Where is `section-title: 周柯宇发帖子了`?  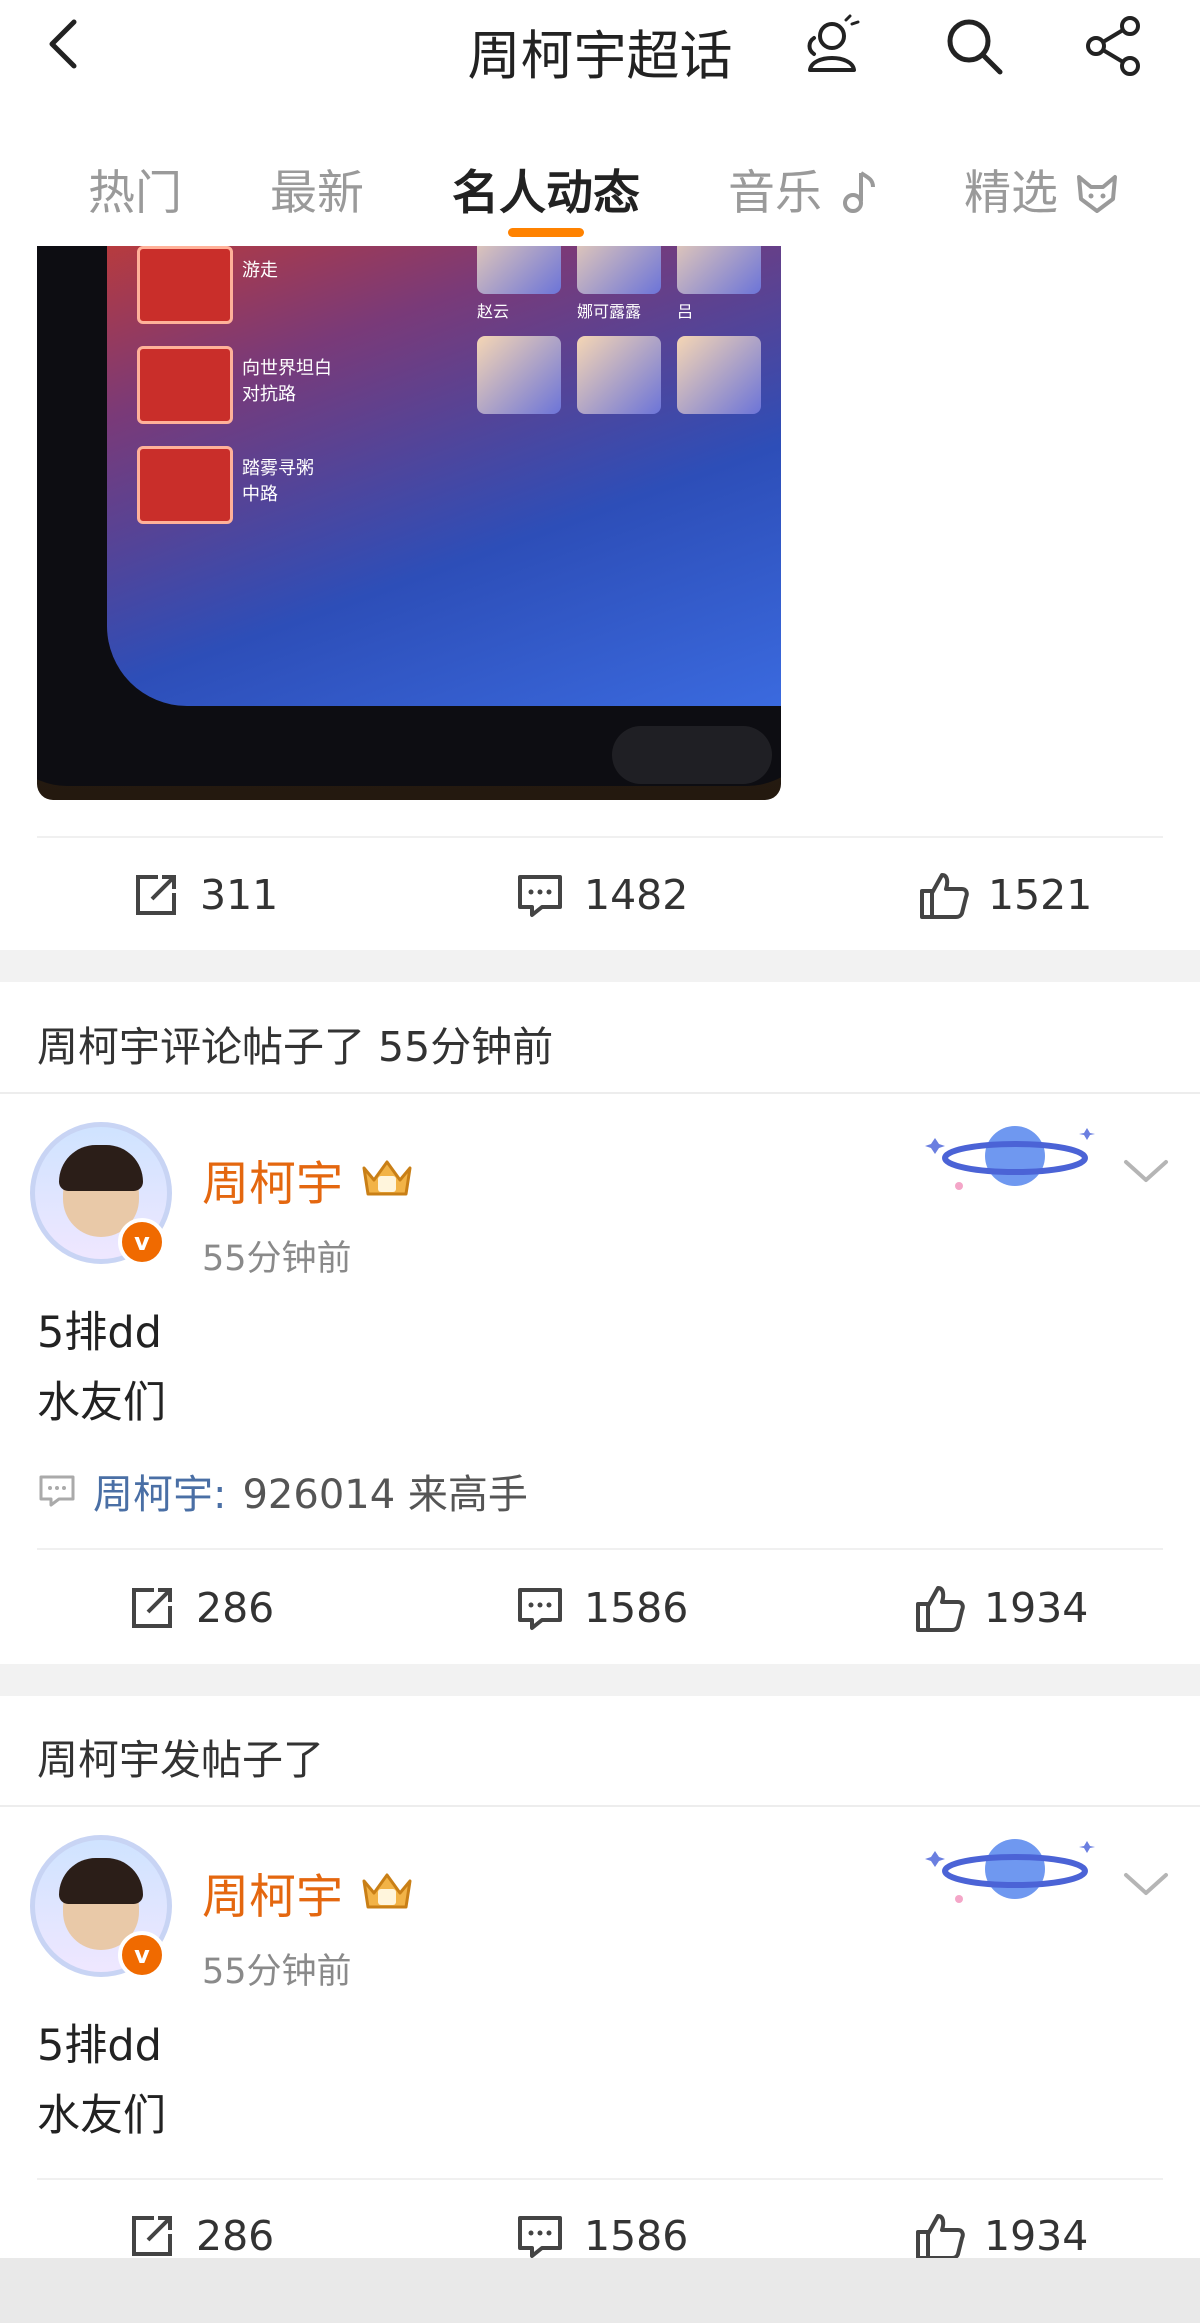
section-title: 周柯宇发帖子了 is located at coordinates (180, 1760).